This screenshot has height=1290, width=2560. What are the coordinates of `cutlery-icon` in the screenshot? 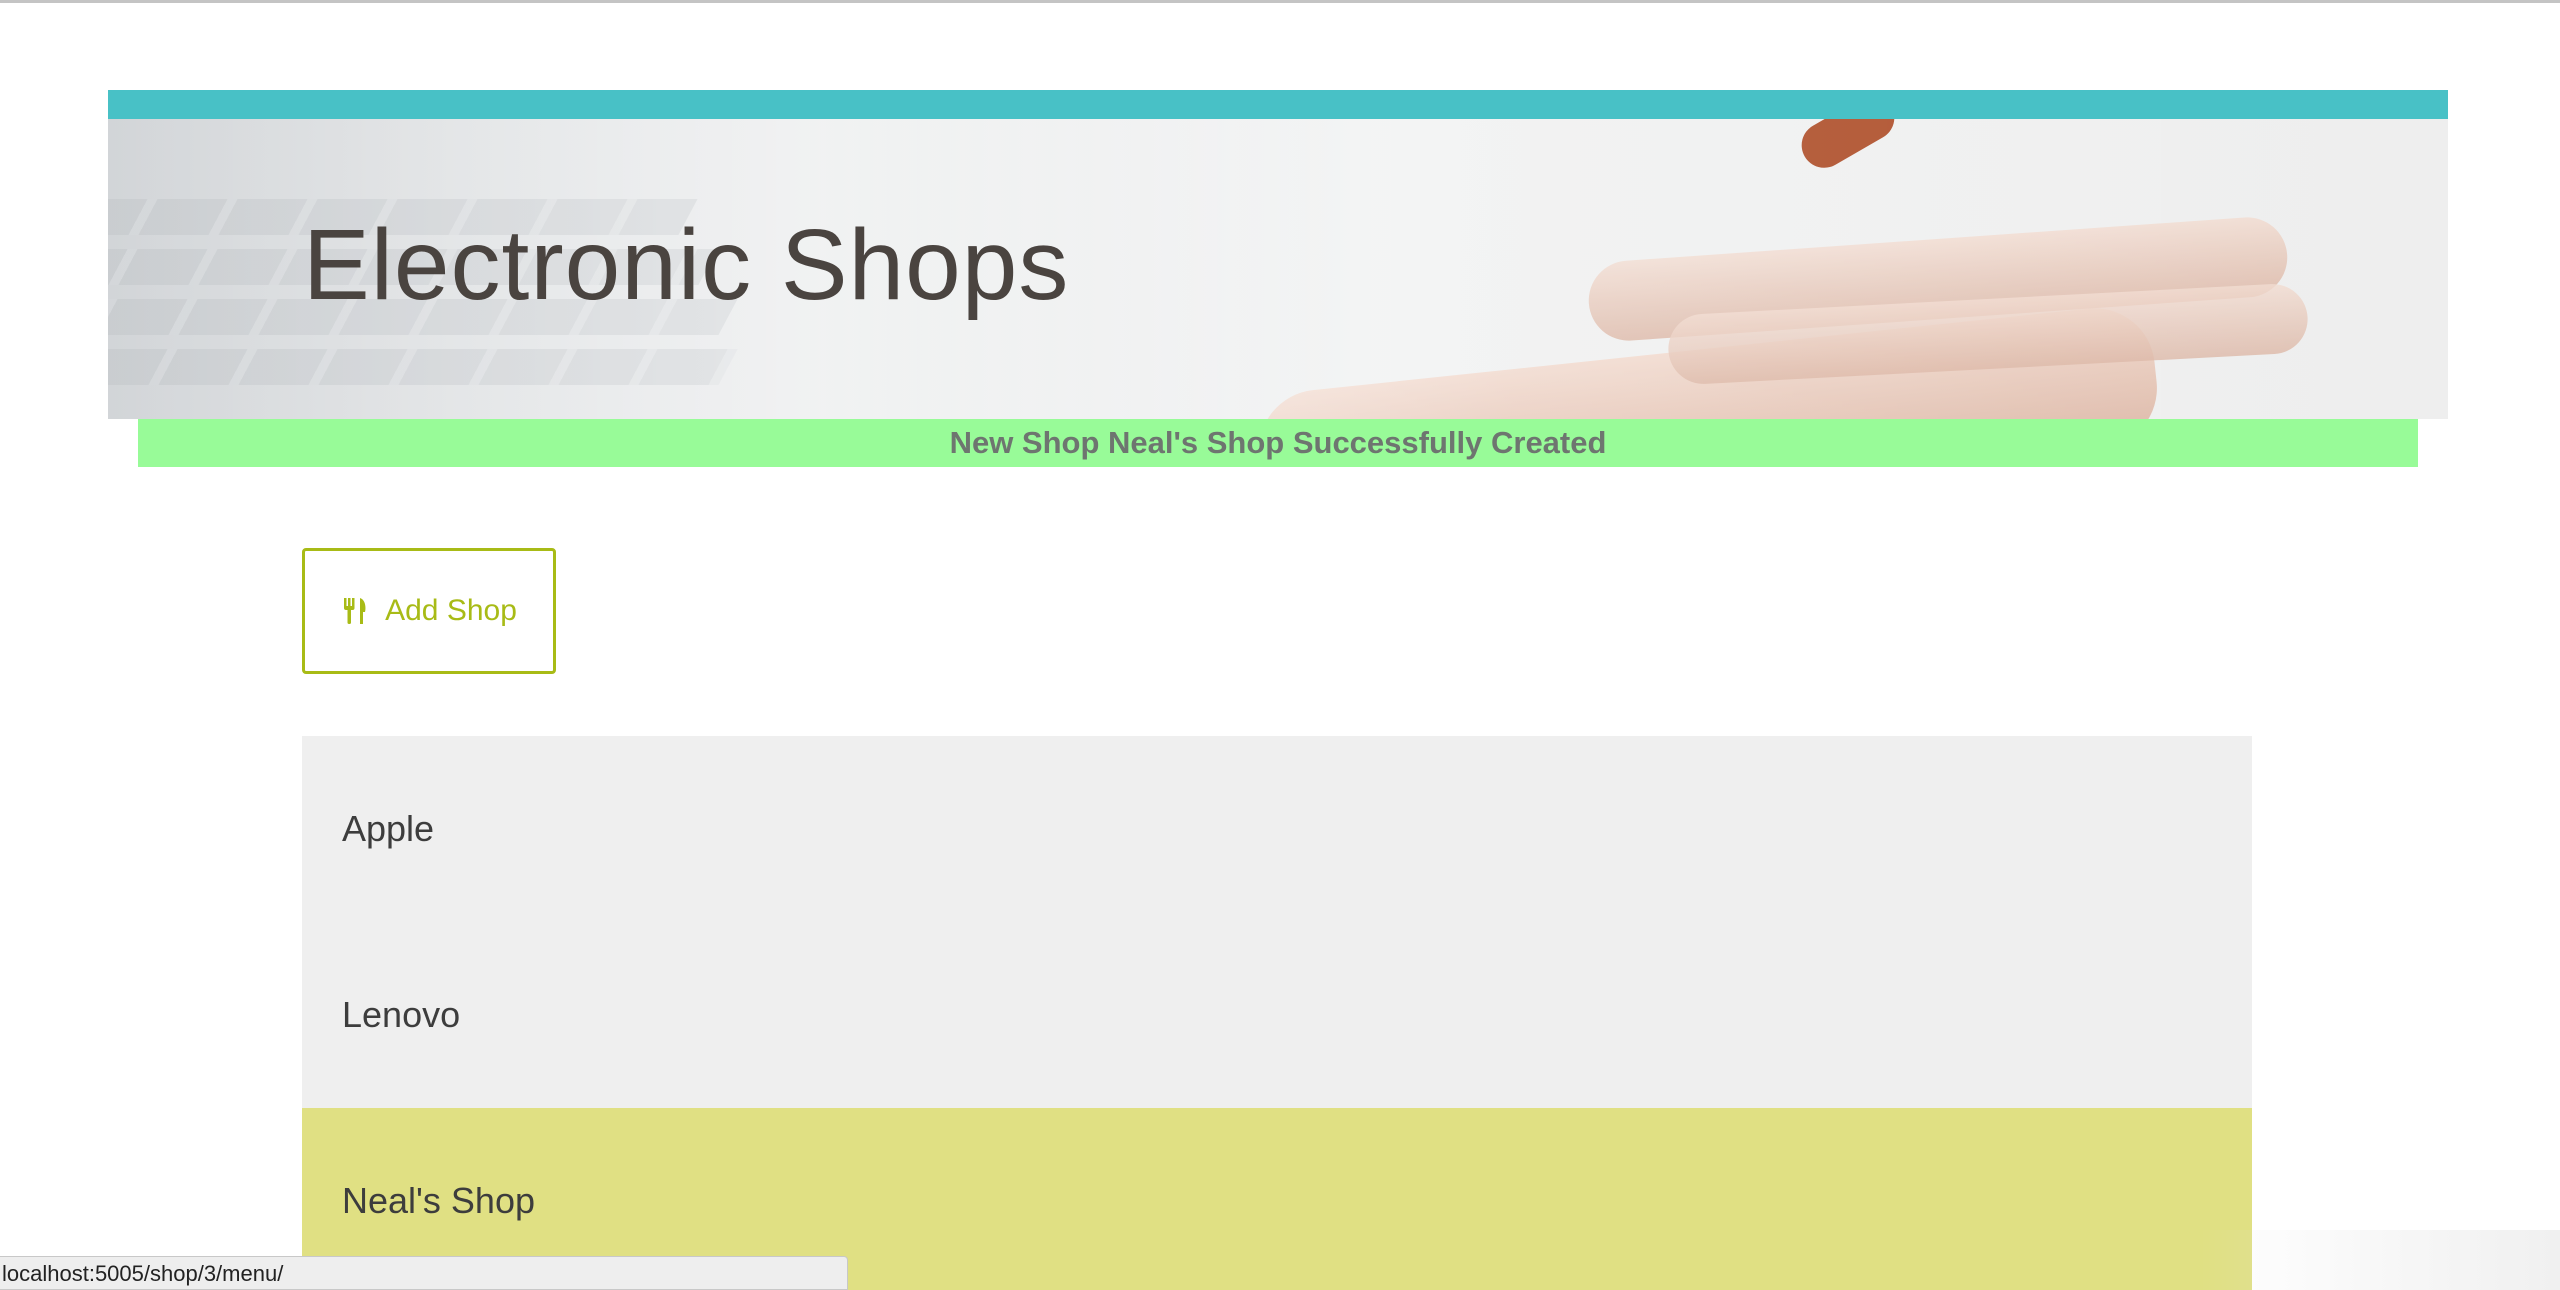 It's located at (356, 611).